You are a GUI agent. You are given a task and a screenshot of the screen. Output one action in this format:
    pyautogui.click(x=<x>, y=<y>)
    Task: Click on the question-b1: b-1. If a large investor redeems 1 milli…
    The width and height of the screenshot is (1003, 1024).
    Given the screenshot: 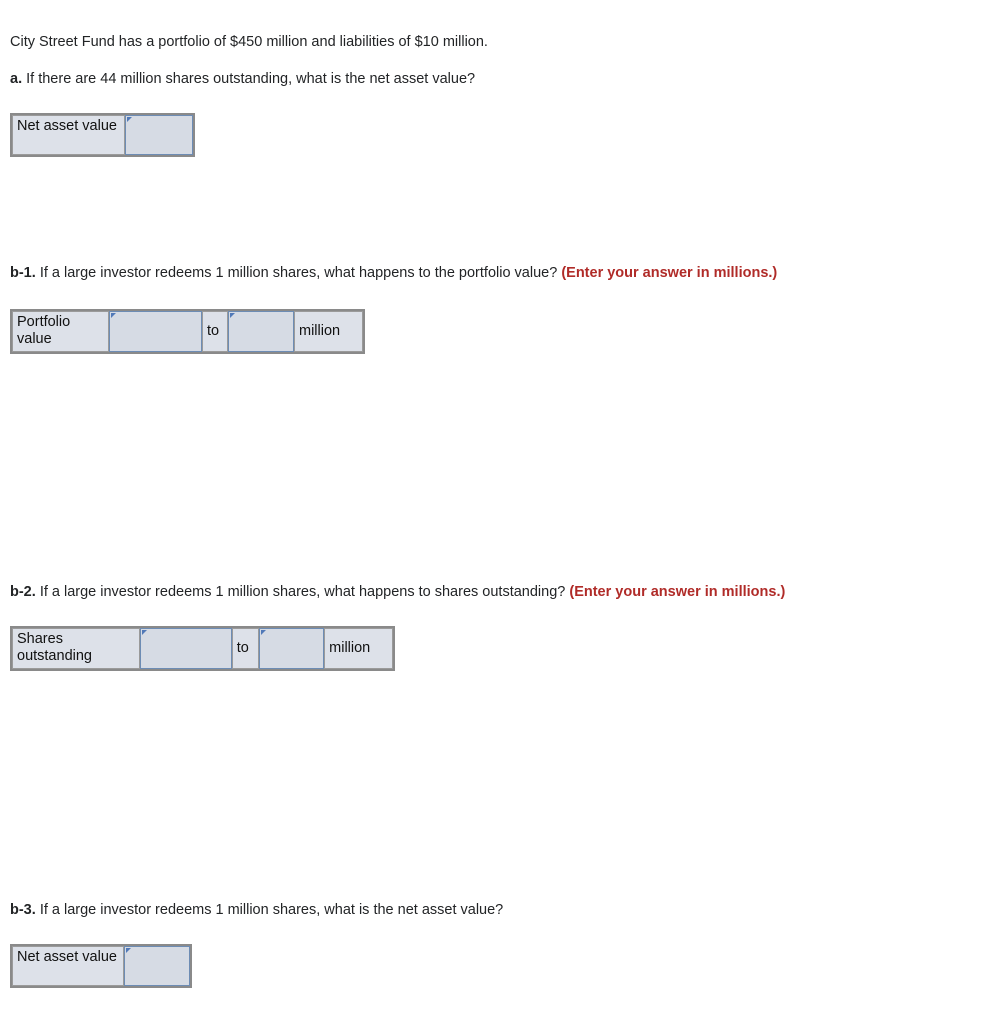 What is the action you would take?
    pyautogui.click(x=393, y=273)
    